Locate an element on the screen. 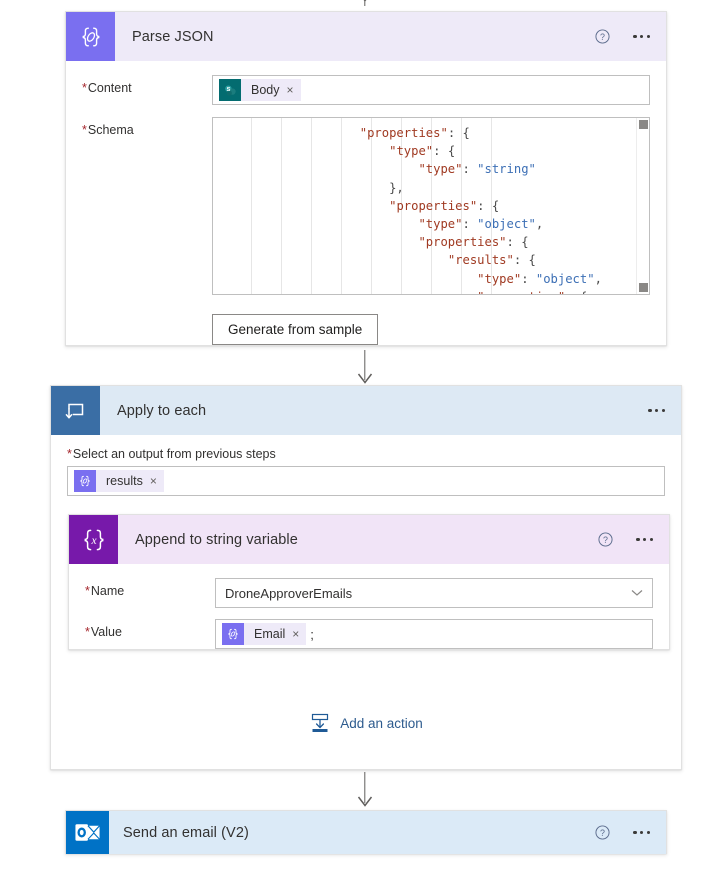 The width and height of the screenshot is (704, 871). svg-text: x is located at coordinates (93, 541).